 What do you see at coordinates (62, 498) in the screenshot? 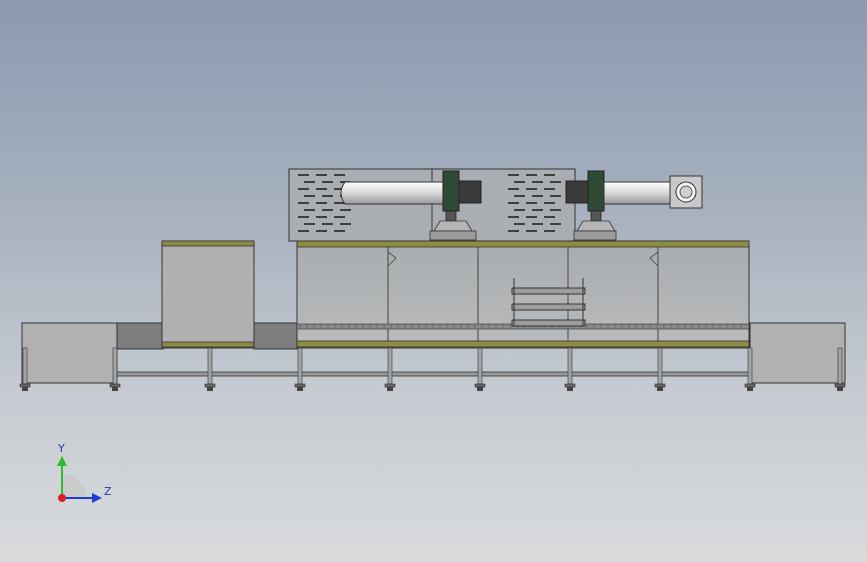
I see `x-axis-dot` at bounding box center [62, 498].